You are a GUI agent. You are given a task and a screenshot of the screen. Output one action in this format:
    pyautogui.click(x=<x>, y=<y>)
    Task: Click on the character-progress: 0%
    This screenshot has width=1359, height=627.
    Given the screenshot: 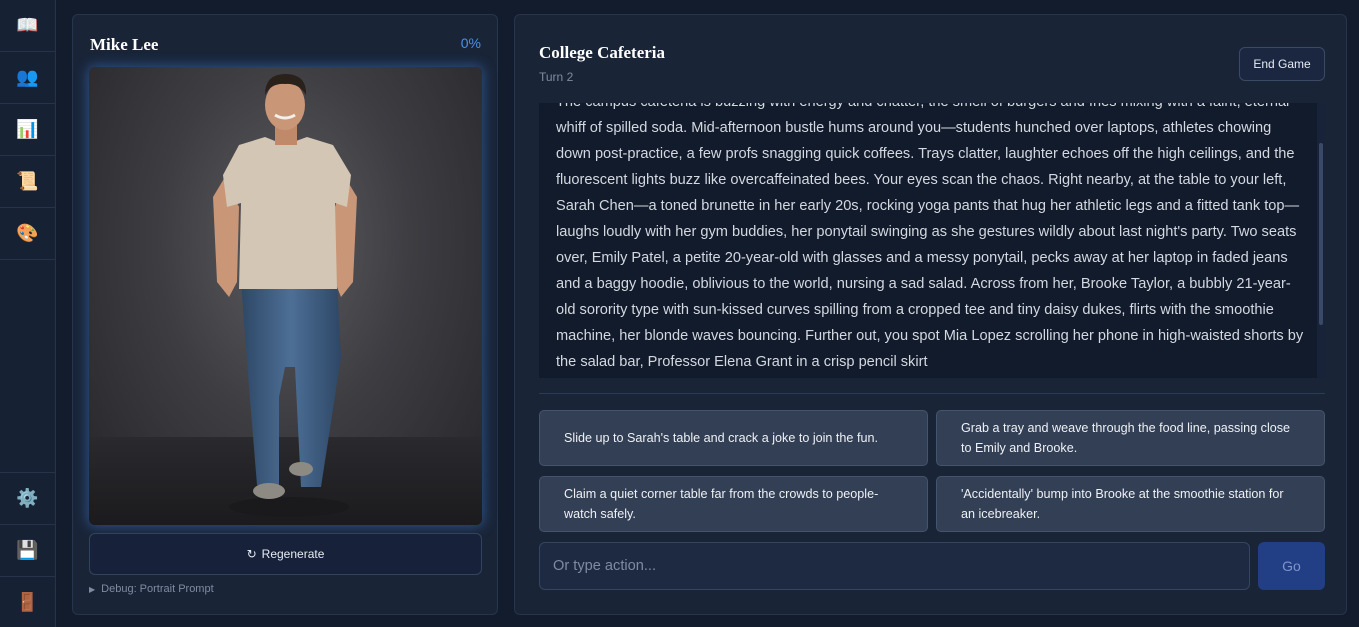 What is the action you would take?
    pyautogui.click(x=470, y=43)
    